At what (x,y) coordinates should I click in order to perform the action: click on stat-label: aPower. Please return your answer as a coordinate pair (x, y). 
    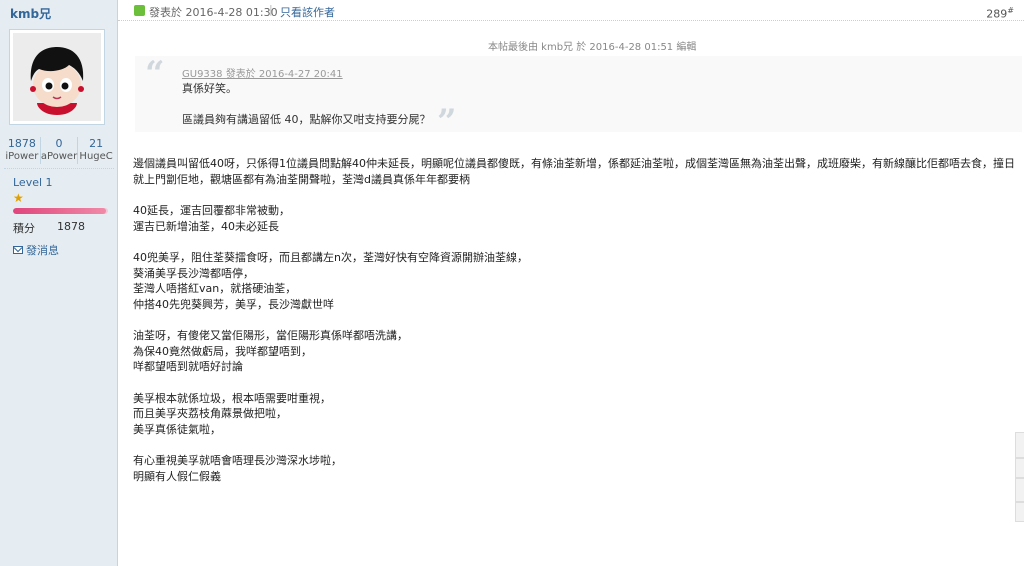
    Looking at the image, I should click on (59, 156).